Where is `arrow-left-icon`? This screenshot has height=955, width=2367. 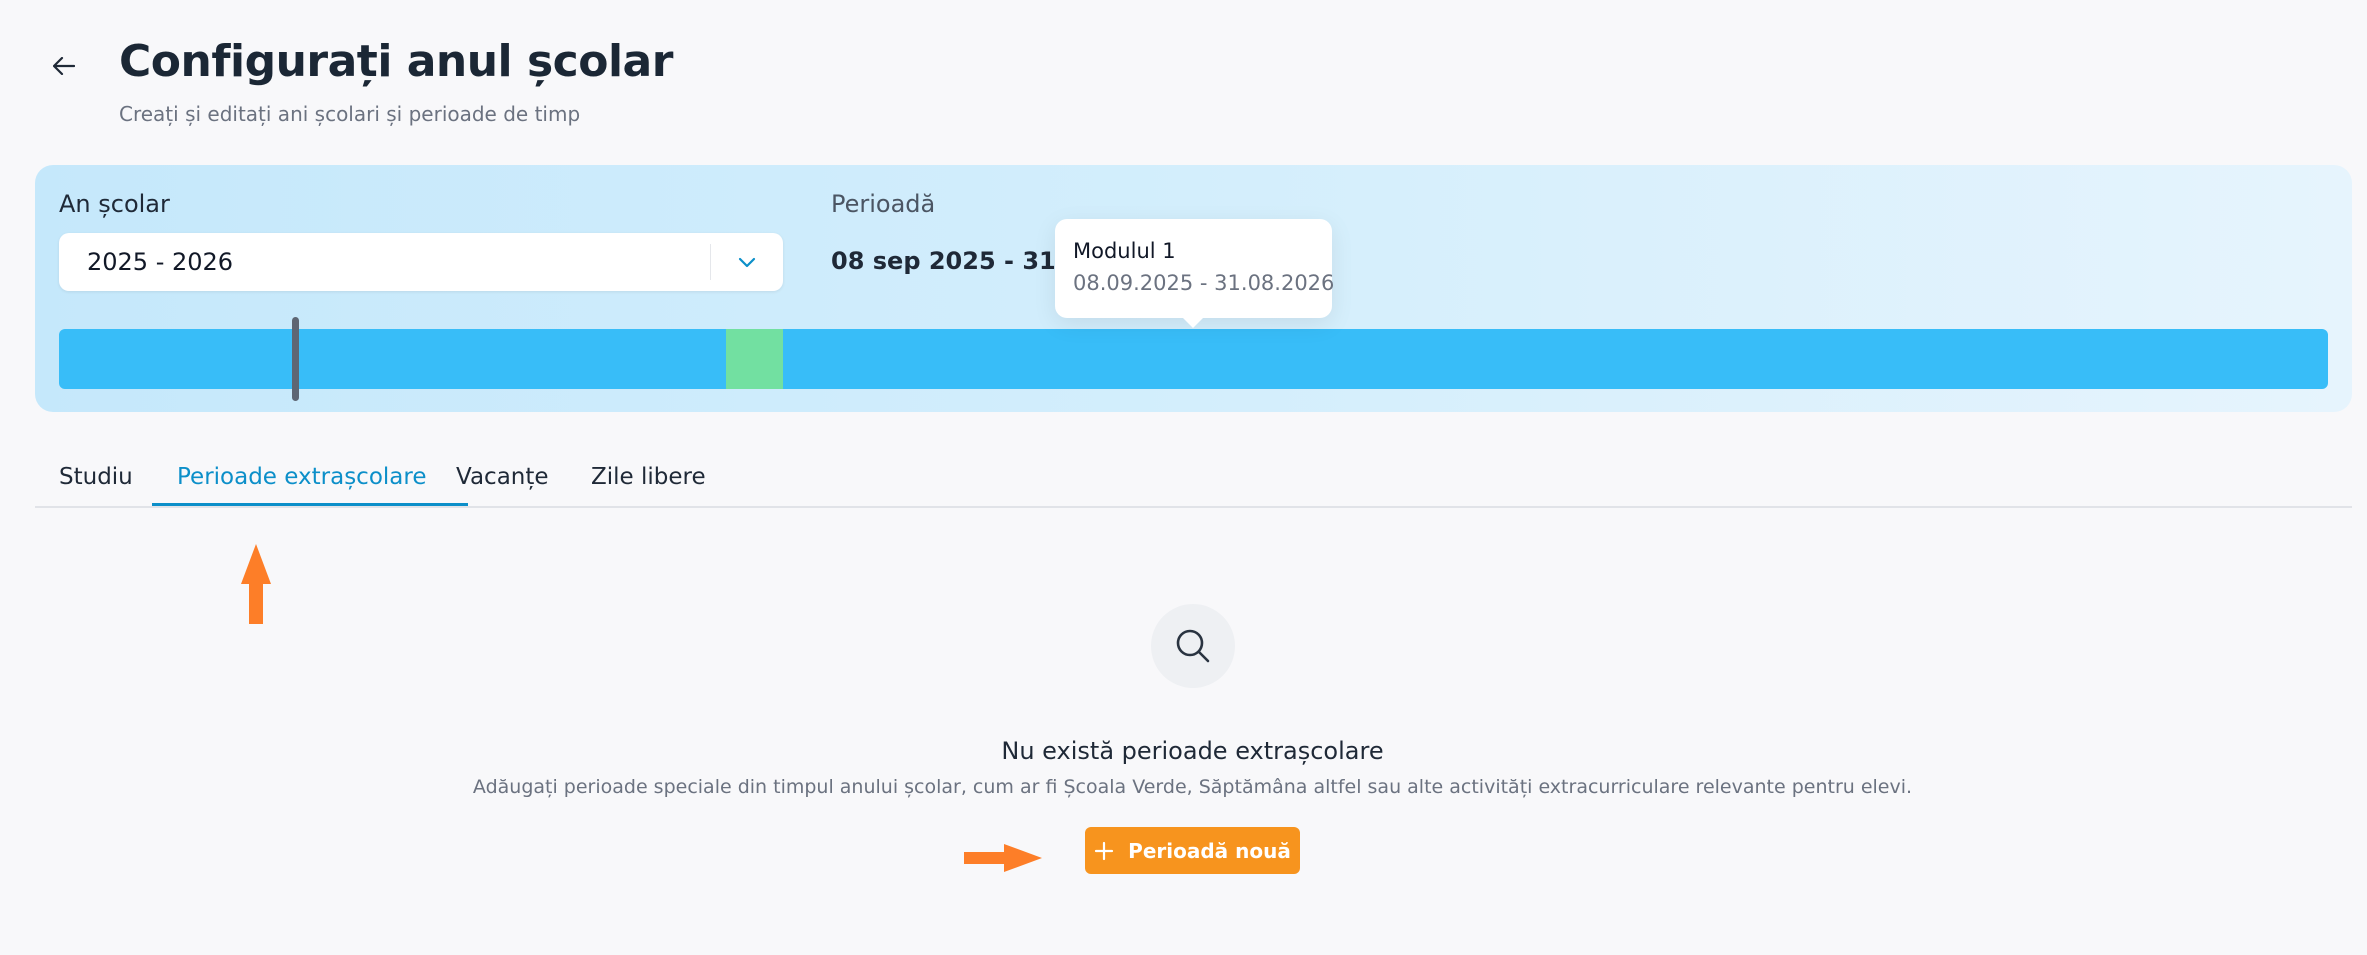
arrow-left-icon is located at coordinates (64, 66).